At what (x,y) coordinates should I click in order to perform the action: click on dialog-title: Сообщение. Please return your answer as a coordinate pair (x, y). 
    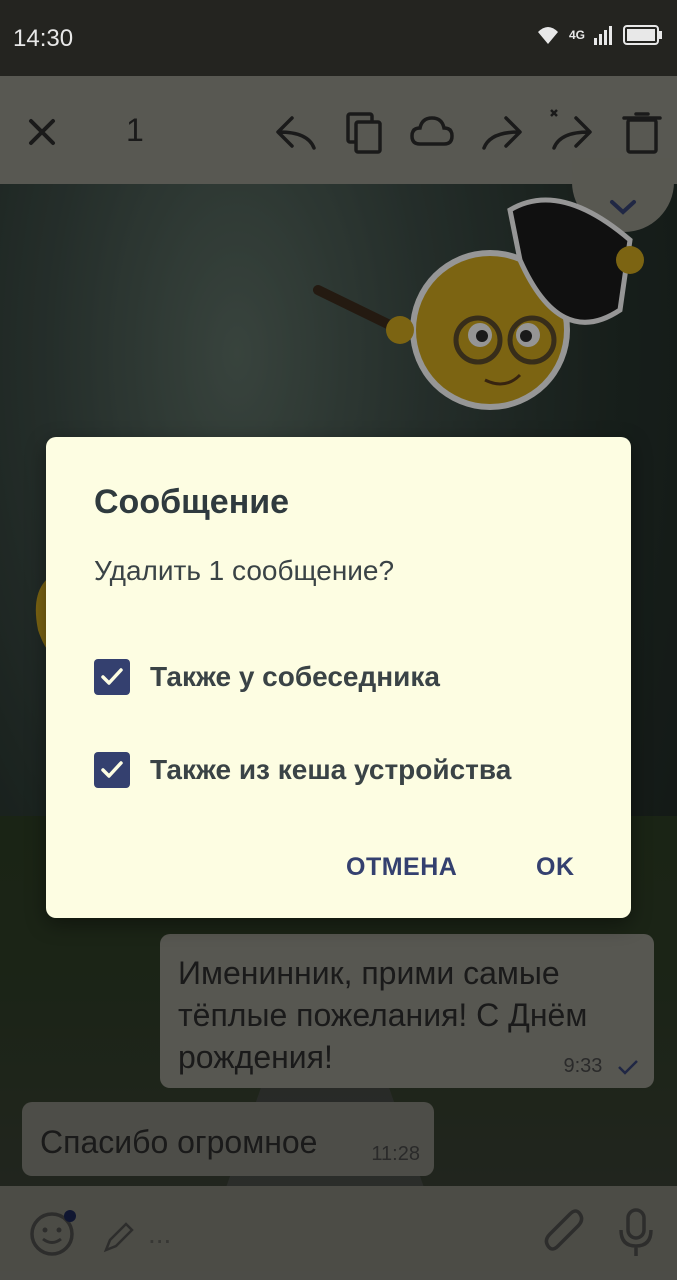
    Looking at the image, I should click on (192, 502).